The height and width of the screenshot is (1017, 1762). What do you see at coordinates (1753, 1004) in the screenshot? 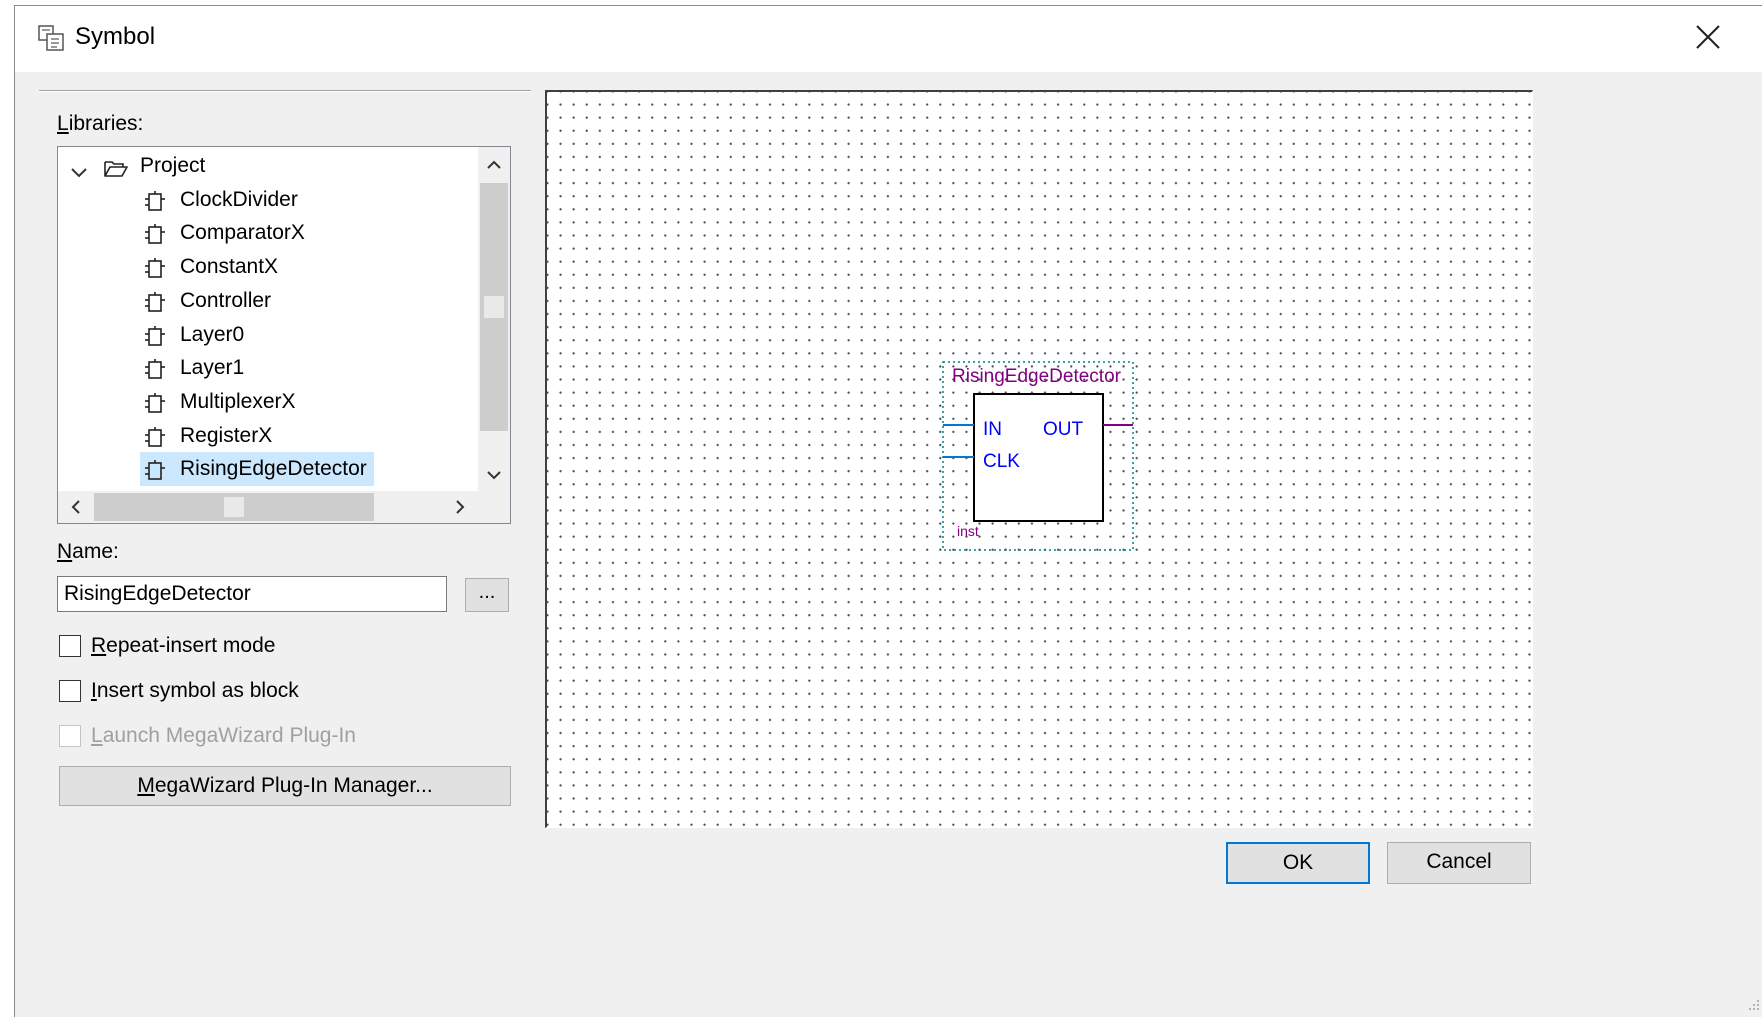
I see `resize-grip-icon` at bounding box center [1753, 1004].